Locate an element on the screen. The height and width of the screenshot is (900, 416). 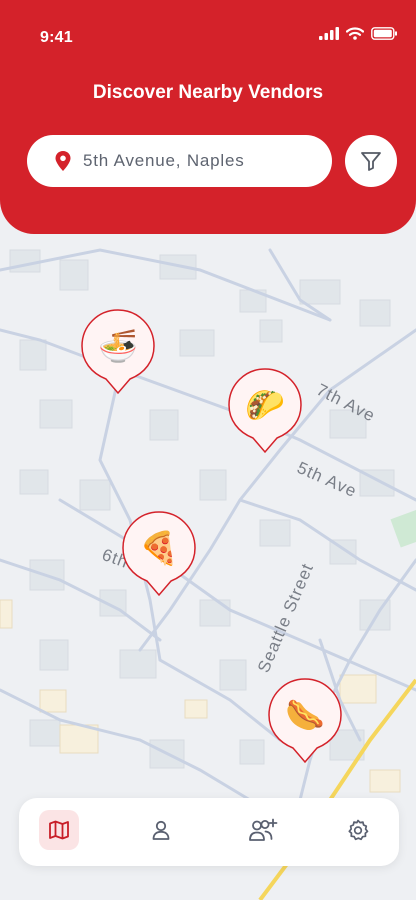
filter-button is located at coordinates (371, 161).